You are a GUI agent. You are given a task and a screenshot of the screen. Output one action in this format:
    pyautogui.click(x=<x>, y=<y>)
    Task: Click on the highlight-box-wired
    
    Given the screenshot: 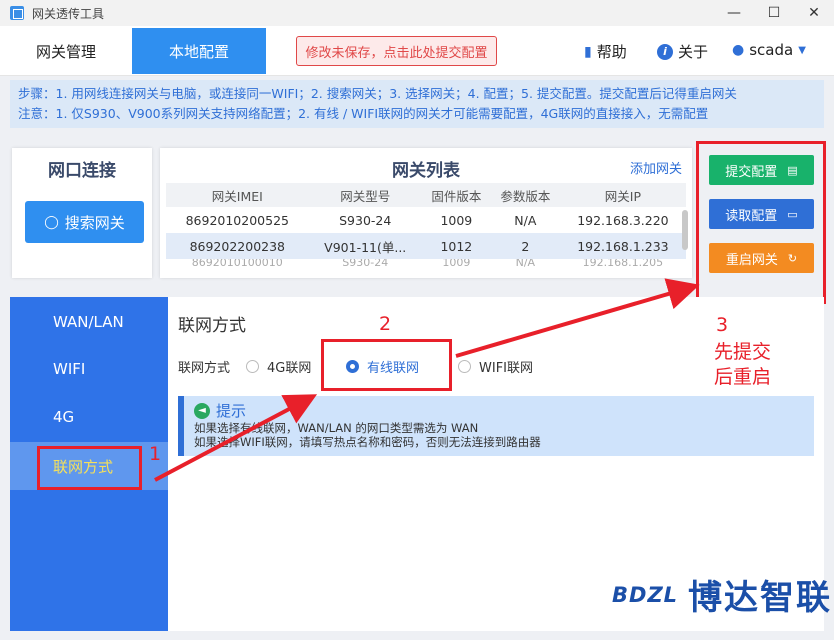 What is the action you would take?
    pyautogui.click(x=386, y=365)
    